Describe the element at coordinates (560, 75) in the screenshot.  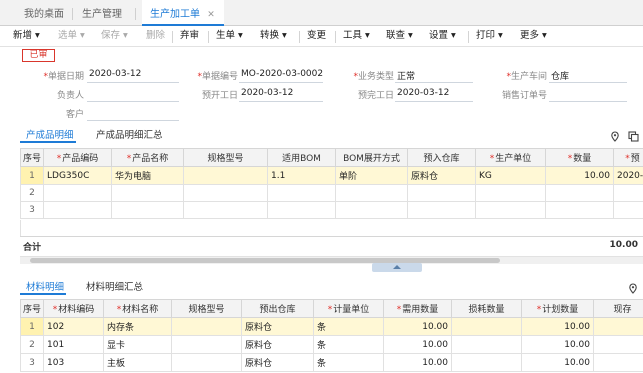
I see `workshop-field: 仓库` at that location.